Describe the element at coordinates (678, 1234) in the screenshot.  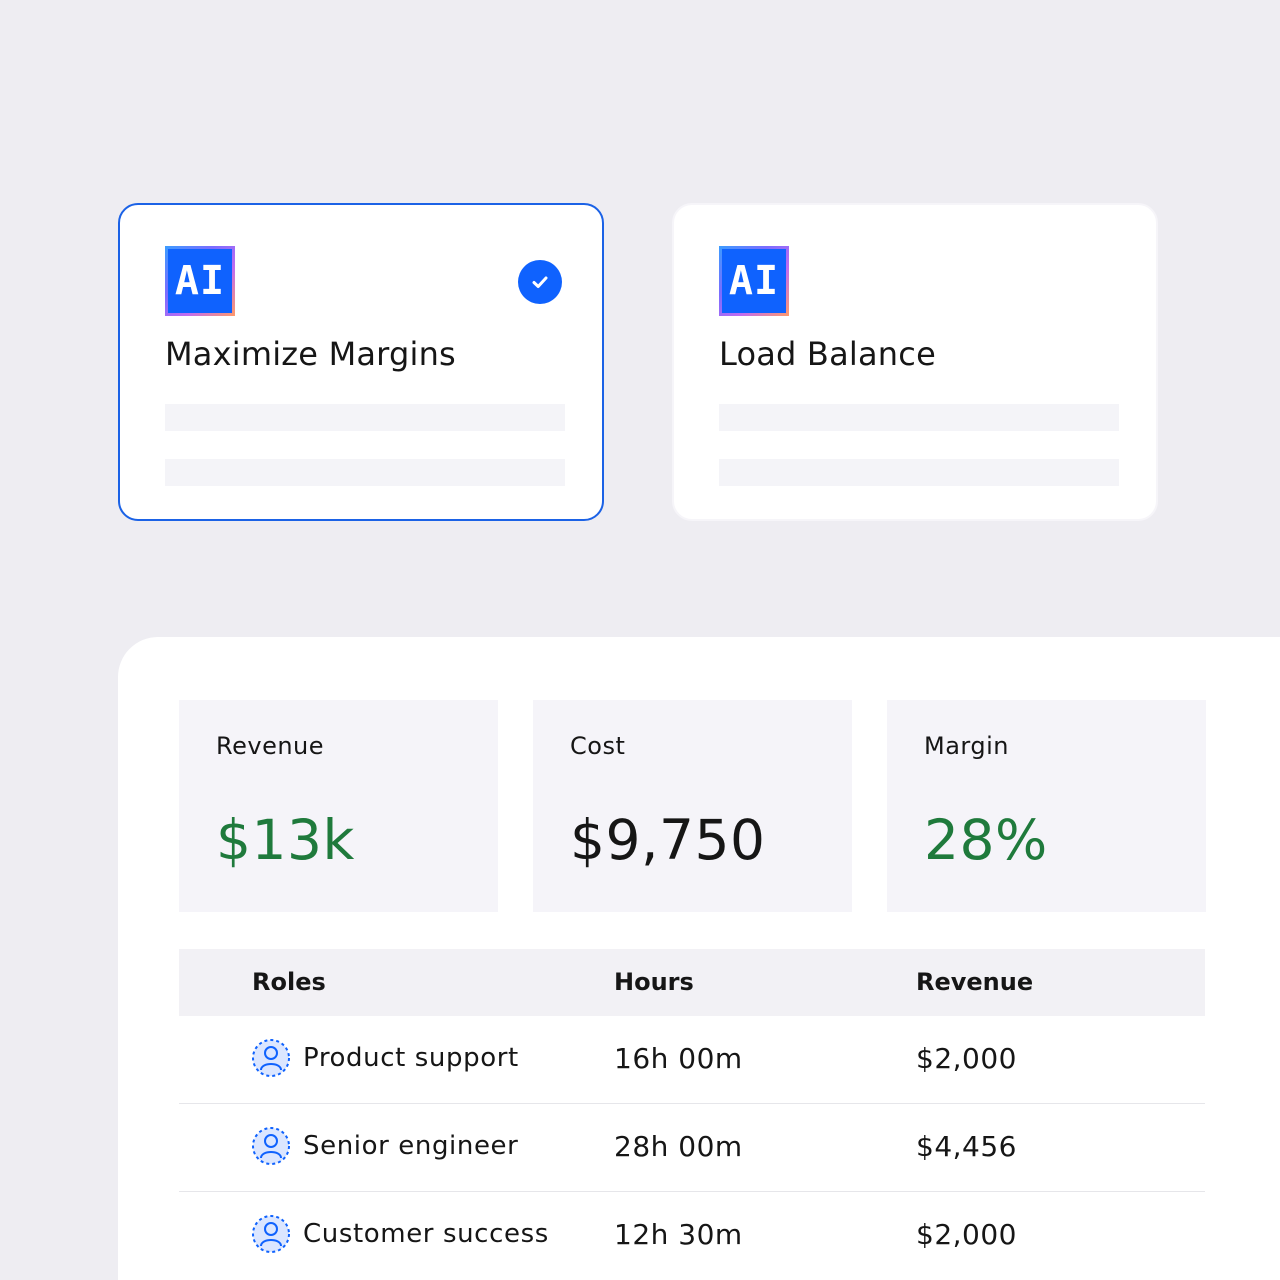
I see `hours-cell: 12h 30m` at that location.